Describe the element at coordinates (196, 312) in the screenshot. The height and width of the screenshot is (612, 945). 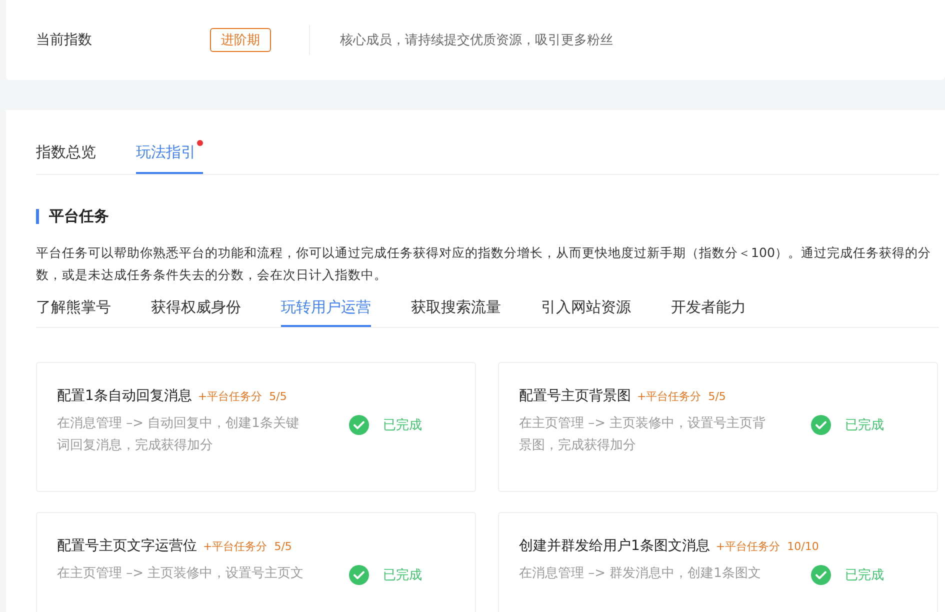
I see `category-tab: 获得权威身份` at that location.